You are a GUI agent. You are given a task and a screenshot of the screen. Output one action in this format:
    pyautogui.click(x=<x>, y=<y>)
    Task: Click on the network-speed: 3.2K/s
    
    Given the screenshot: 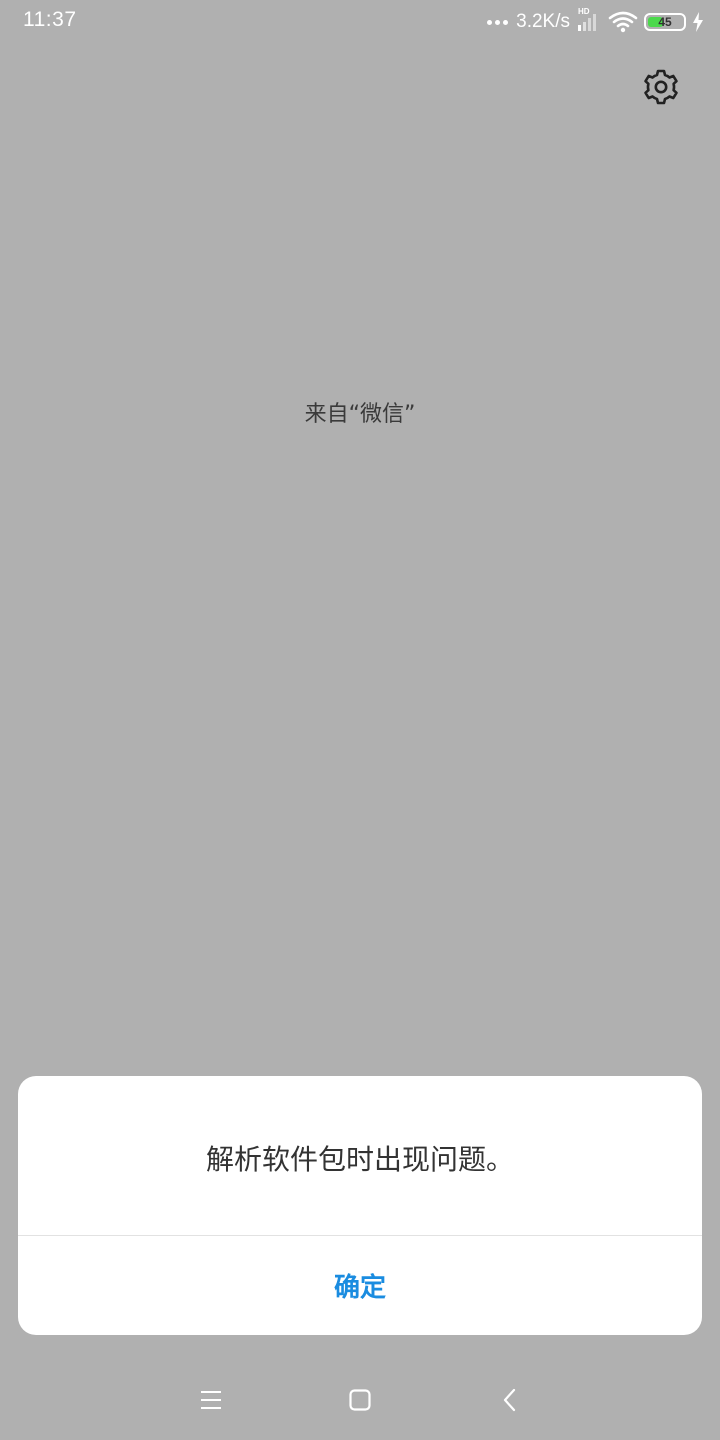 What is the action you would take?
    pyautogui.click(x=543, y=21)
    